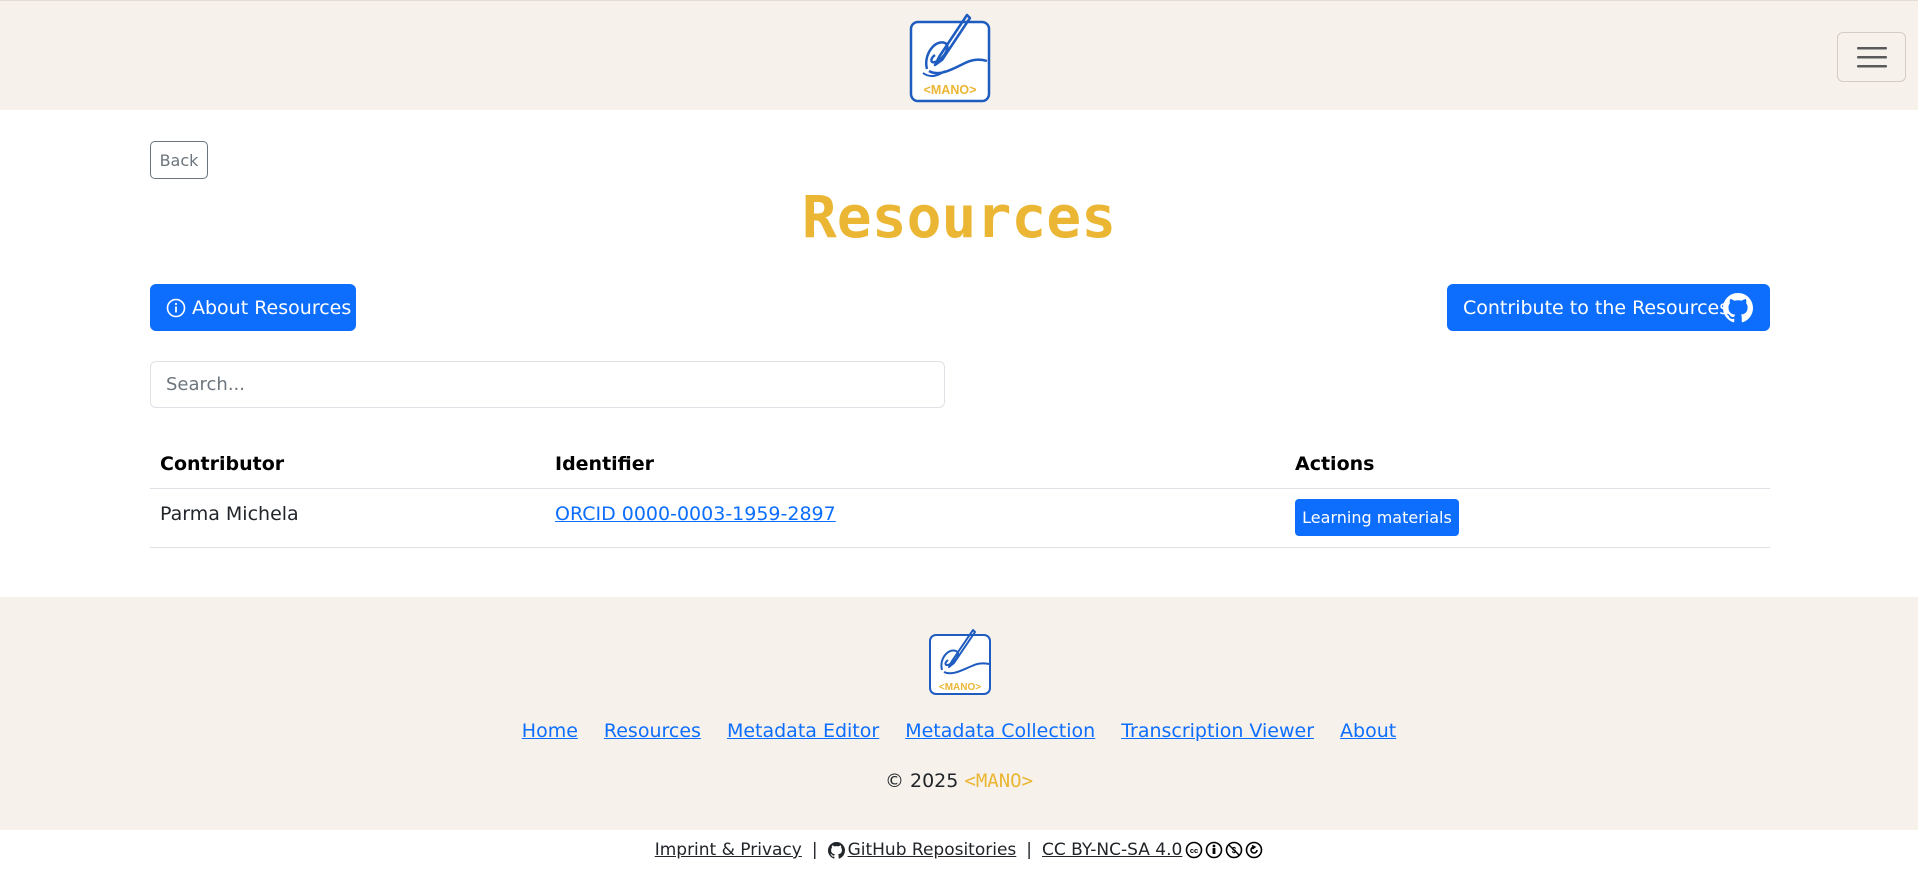 This screenshot has width=1918, height=870. I want to click on contribute-button: Contribute to the Resources, so click(1608, 307).